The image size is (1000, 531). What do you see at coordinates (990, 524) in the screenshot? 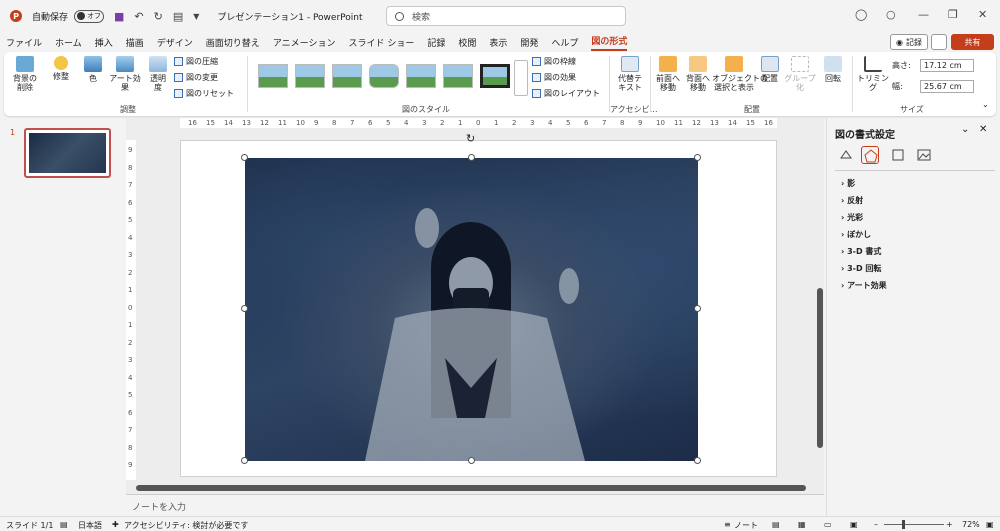
I see `fit-slide-icon: ▣` at bounding box center [990, 524].